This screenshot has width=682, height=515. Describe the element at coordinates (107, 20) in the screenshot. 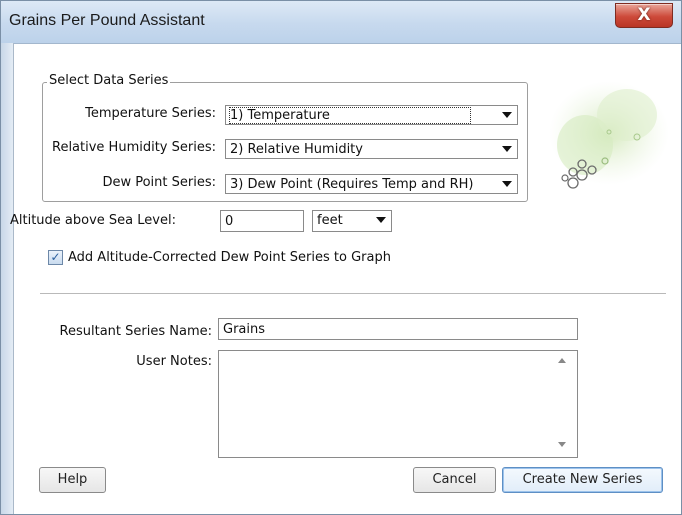

I see `window-title: Grains Per Pound Assistant` at that location.